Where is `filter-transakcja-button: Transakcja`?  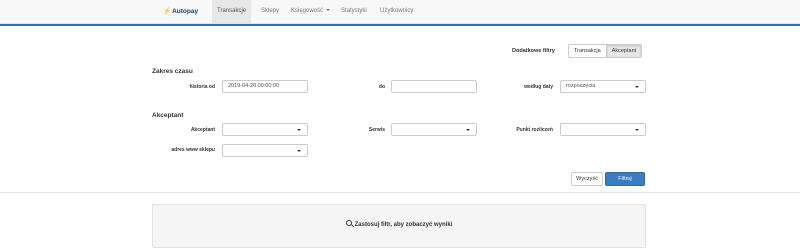 filter-transakcja-button: Transakcja is located at coordinates (587, 51).